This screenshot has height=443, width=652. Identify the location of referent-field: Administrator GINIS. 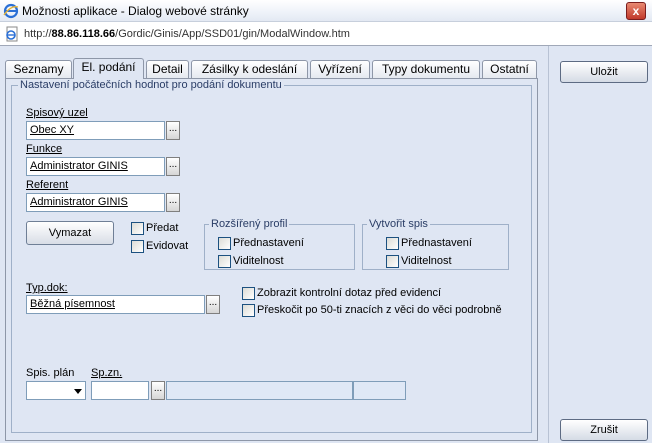
(95, 202).